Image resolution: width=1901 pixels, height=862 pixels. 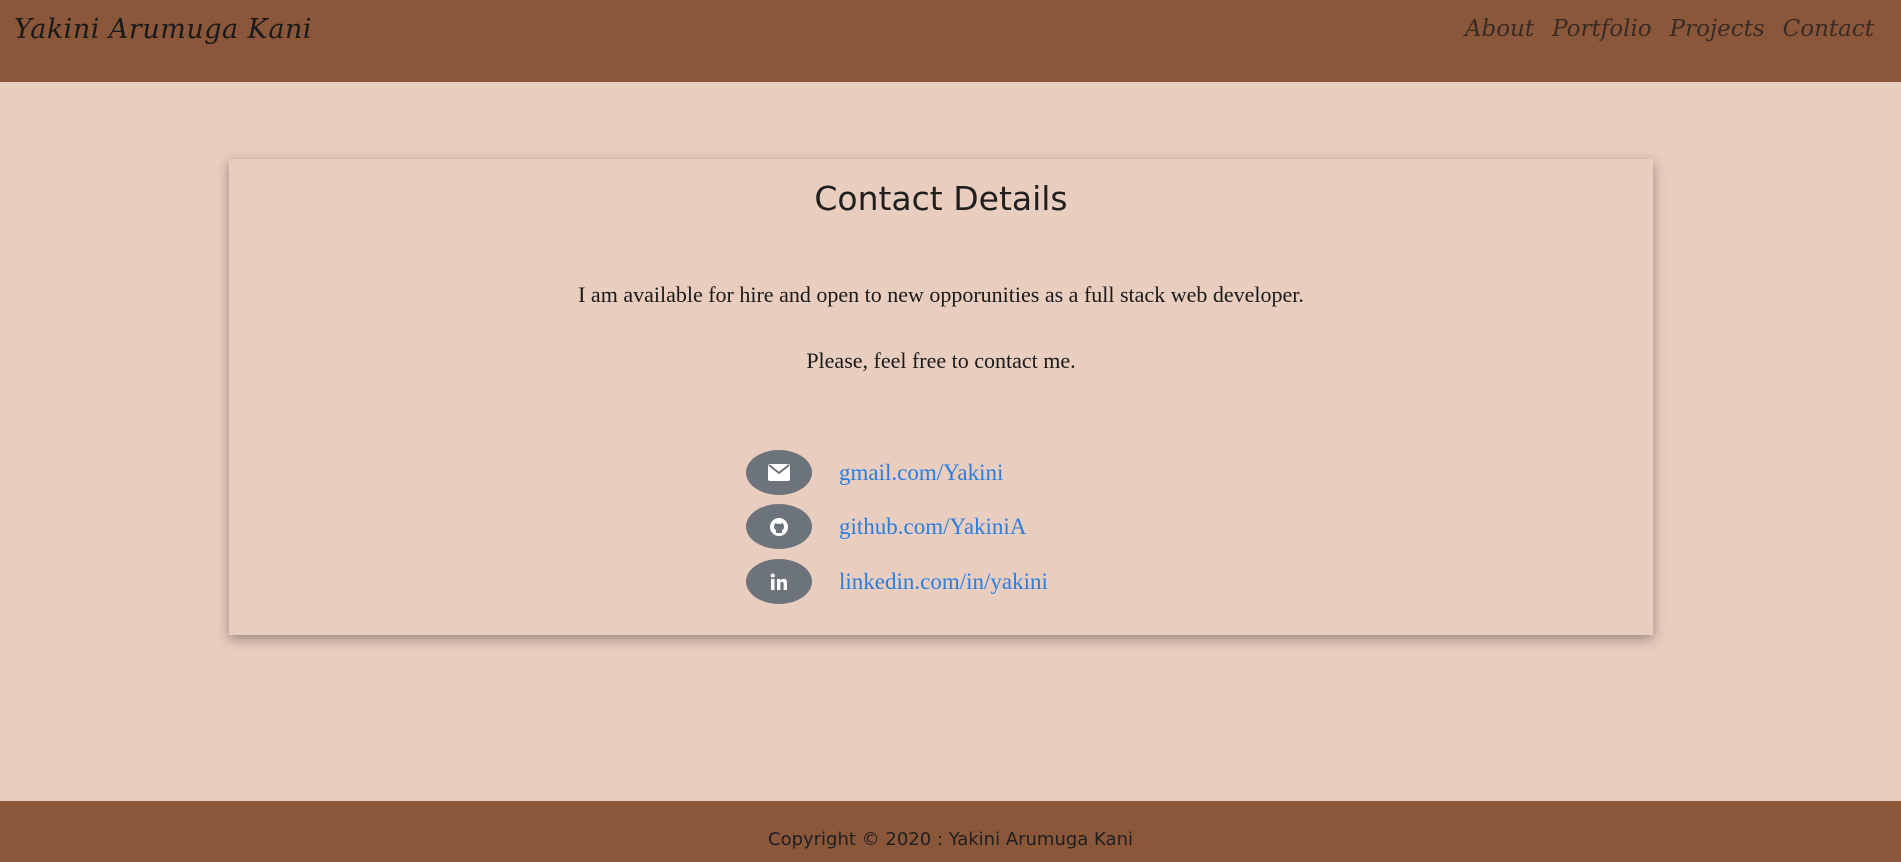 I want to click on contact-row-linkedin: linkedin.com/in/yakini, so click(x=897, y=581).